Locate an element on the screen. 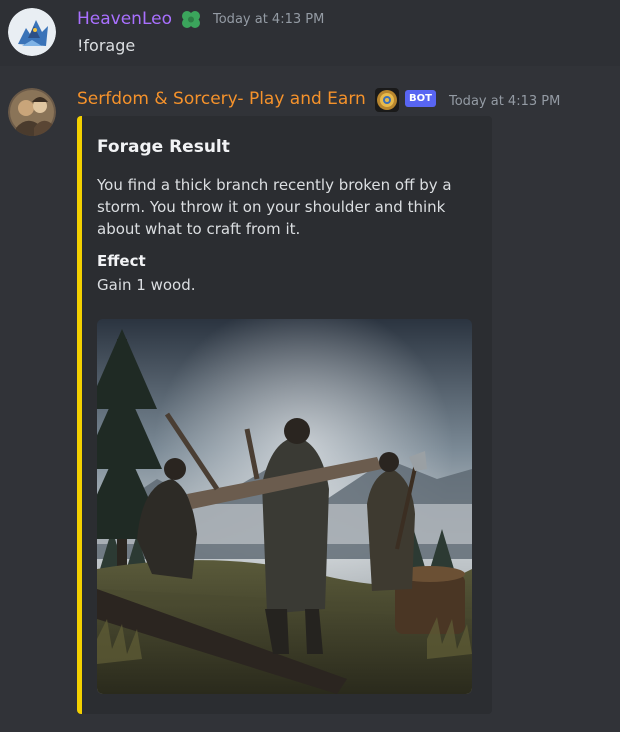  green-clover-icon is located at coordinates (191, 22).